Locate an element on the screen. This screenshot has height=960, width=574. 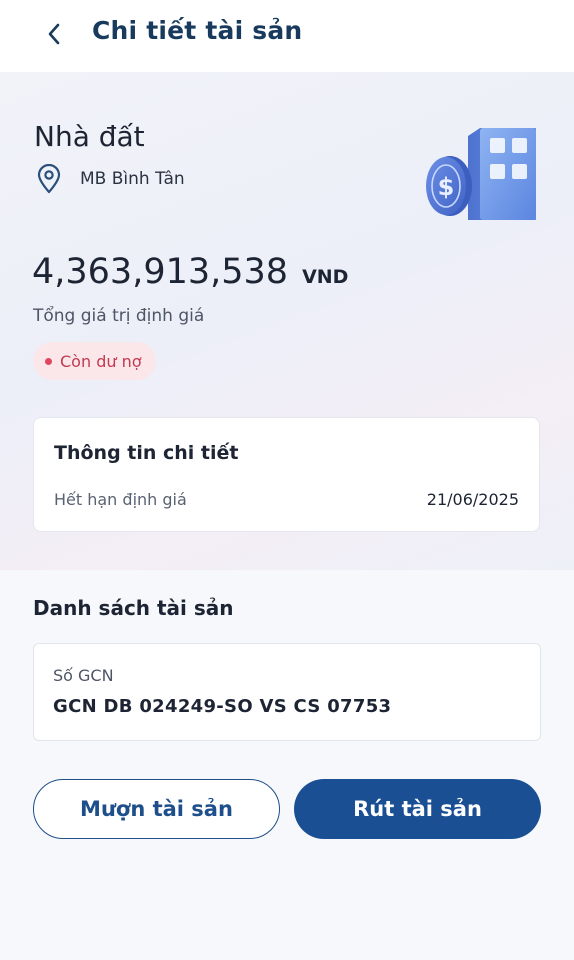
header: Chi tiết tài sản is located at coordinates (287, 36).